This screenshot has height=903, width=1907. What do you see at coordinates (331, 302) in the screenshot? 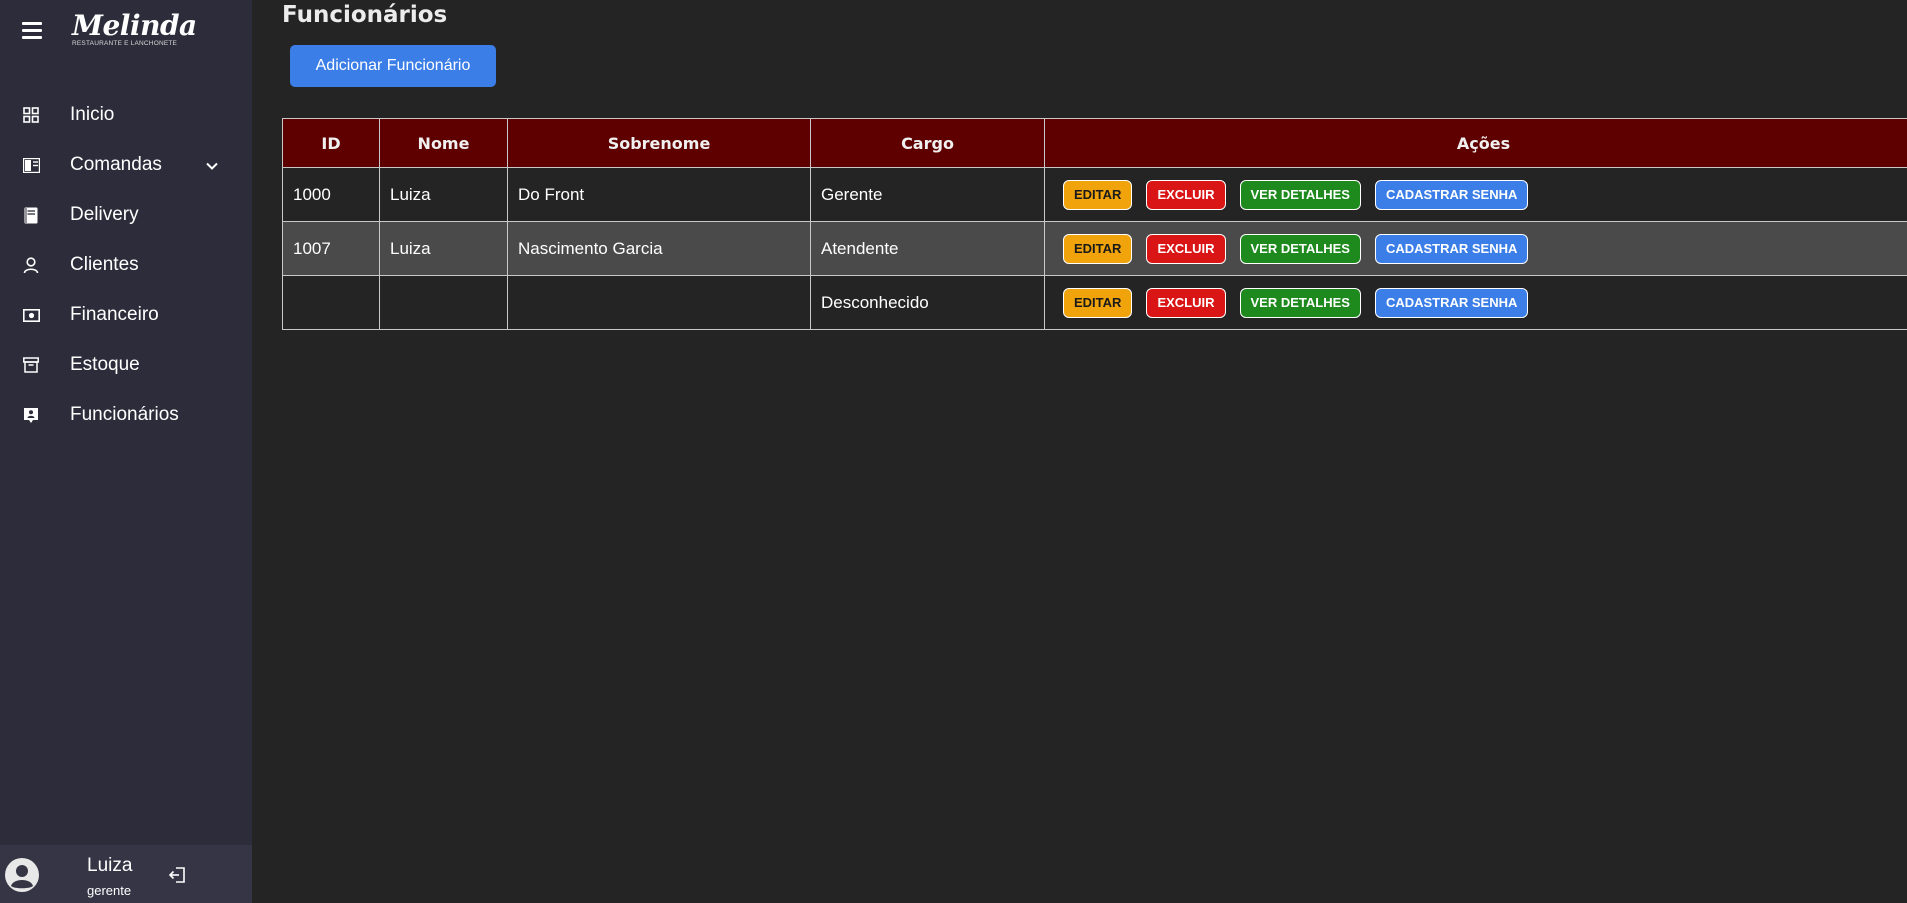
I see `cell-id` at bounding box center [331, 302].